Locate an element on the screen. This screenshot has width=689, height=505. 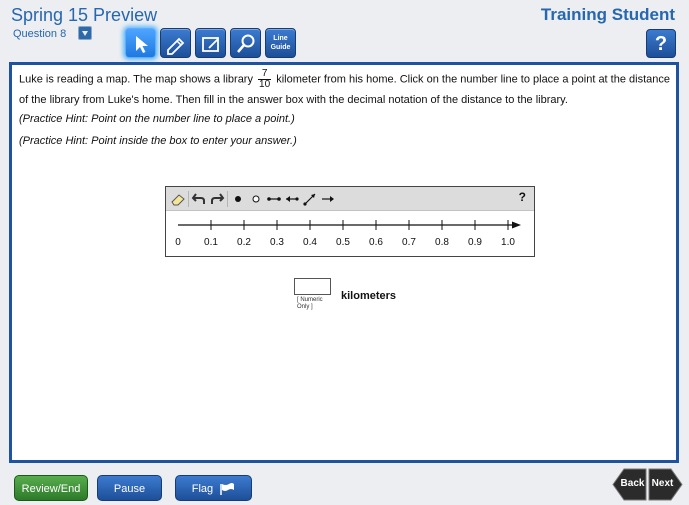
magnifier-icon is located at coordinates (246, 43).